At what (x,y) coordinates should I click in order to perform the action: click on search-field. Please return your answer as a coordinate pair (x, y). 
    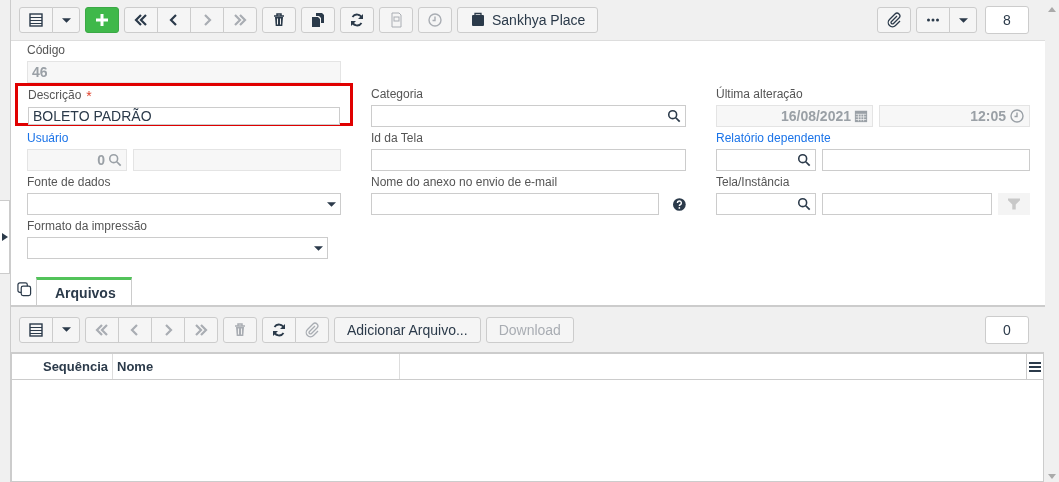
    Looking at the image, I should click on (528, 116).